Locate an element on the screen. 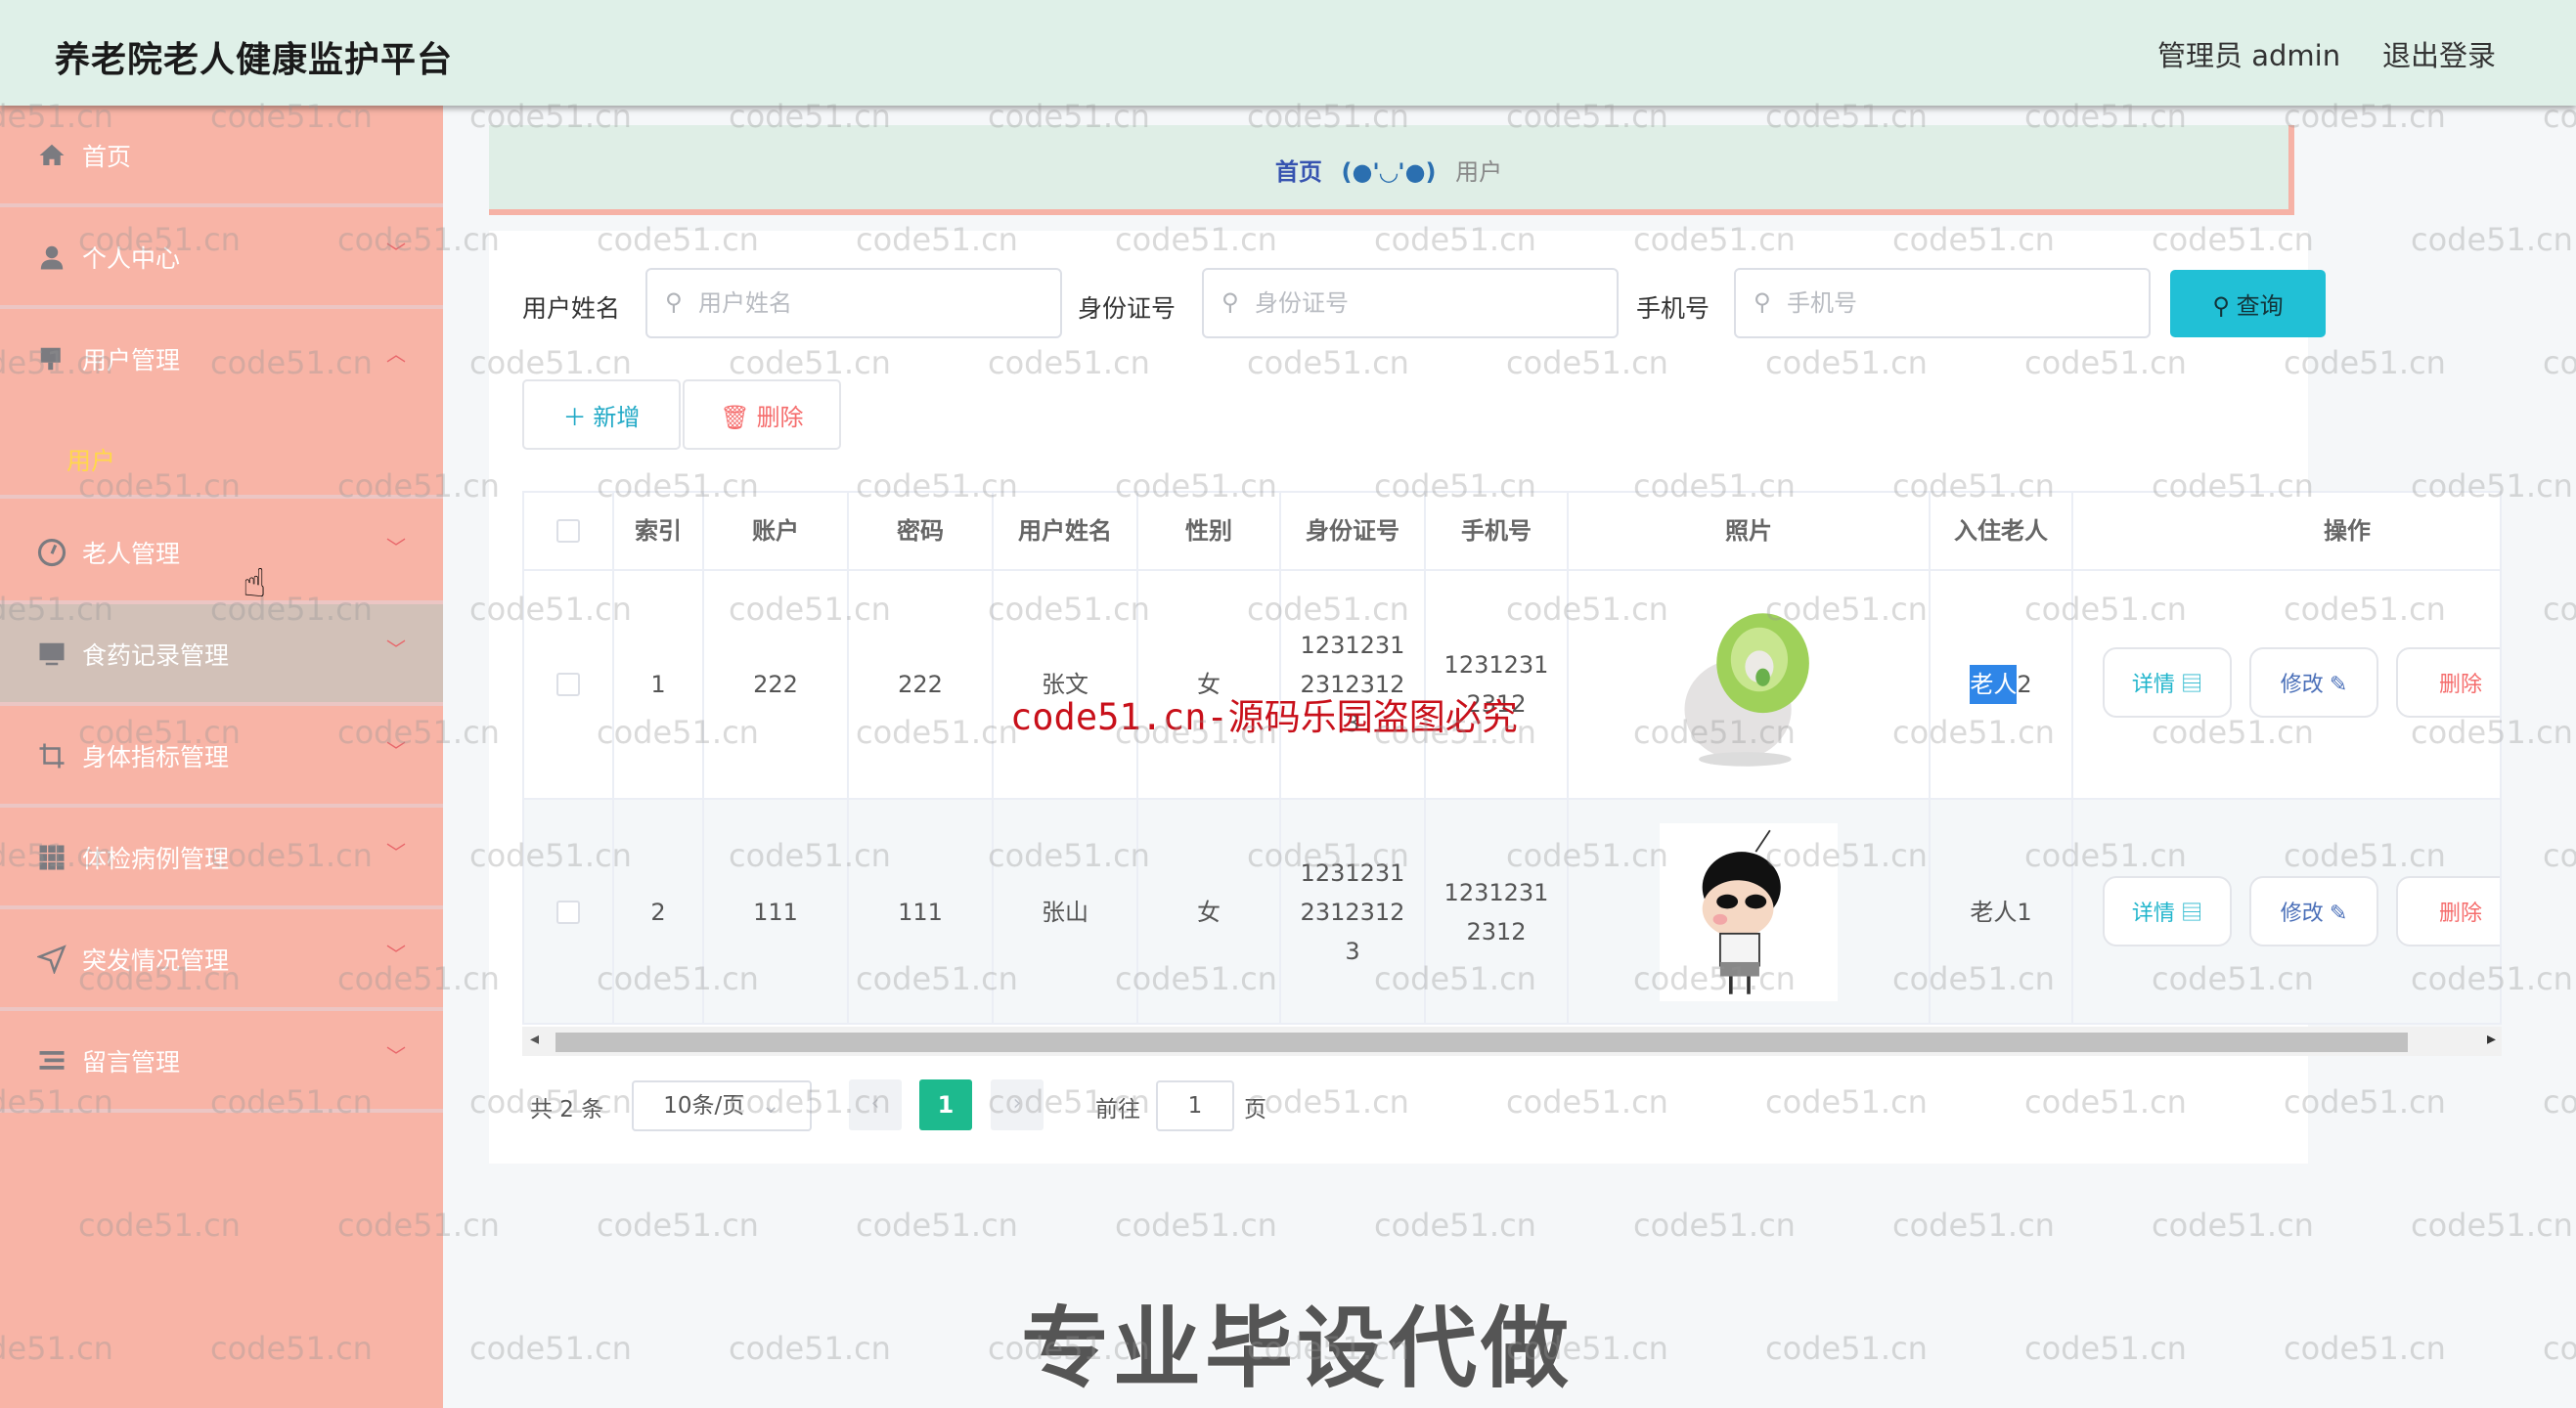 The width and height of the screenshot is (2576, 1408). sidebar-item-body-metrics: 身体指标管理 ﹀ is located at coordinates (221, 757).